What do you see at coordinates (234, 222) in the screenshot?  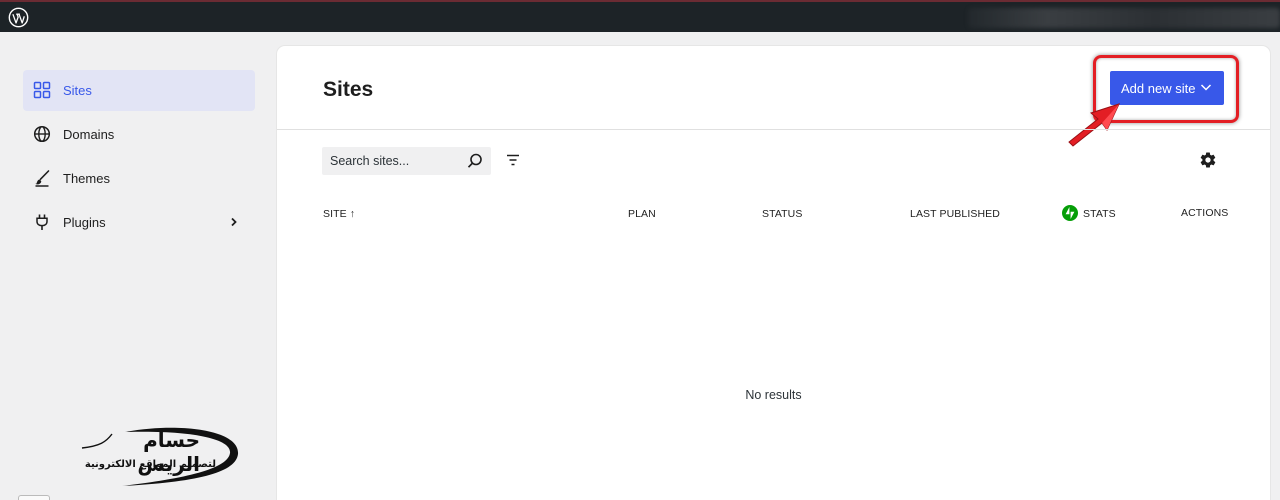 I see `chevron-right-icon` at bounding box center [234, 222].